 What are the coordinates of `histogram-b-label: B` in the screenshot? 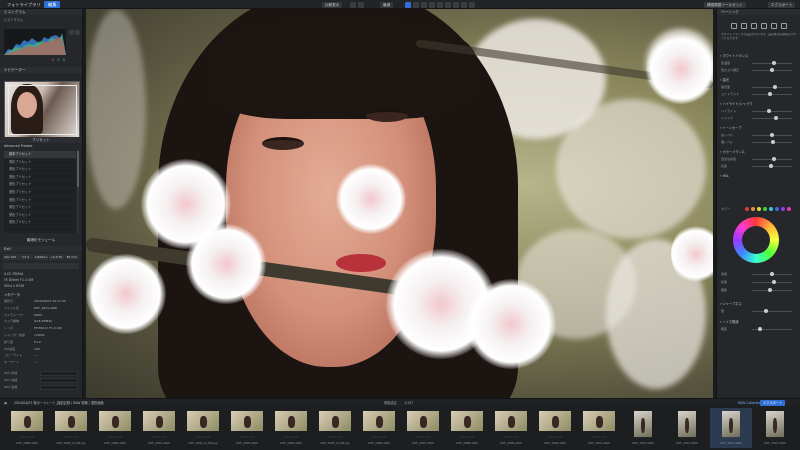 It's located at (64, 60).